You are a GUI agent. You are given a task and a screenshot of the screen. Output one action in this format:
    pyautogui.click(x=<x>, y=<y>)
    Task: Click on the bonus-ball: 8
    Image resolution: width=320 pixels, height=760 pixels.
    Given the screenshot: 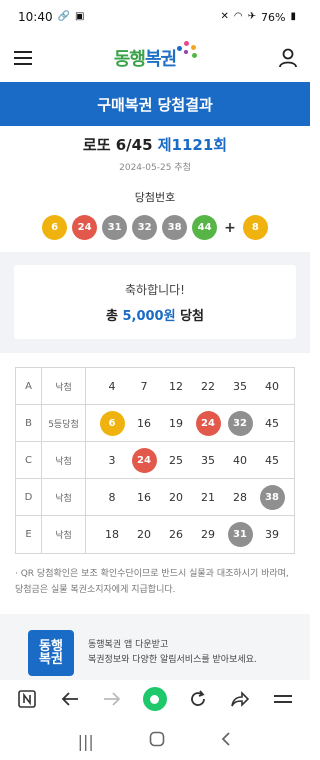 What is the action you would take?
    pyautogui.click(x=255, y=227)
    